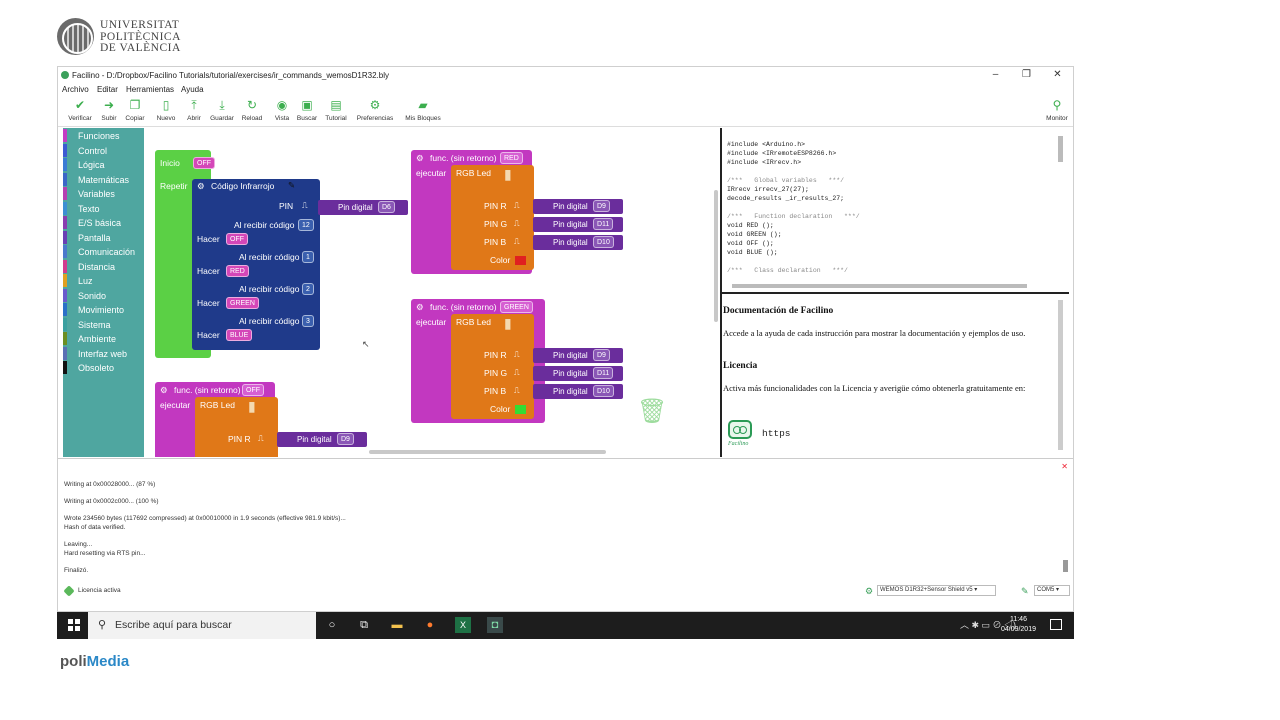 The image size is (1280, 720). Describe the element at coordinates (936, 590) in the screenshot. I see `board-select: WEMOS D1R32+Sensor Shield v5 ▾` at that location.